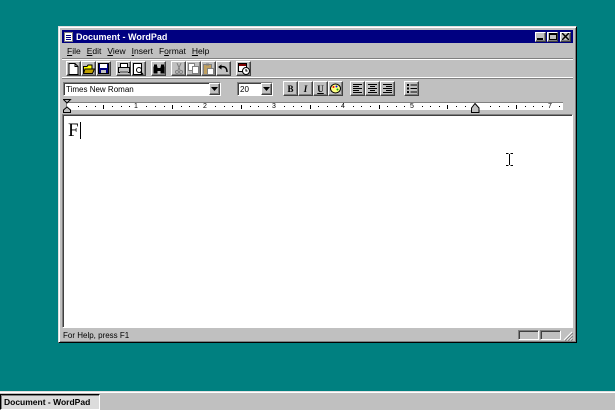 Image resolution: width=615 pixels, height=410 pixels. What do you see at coordinates (290, 88) in the screenshot?
I see `bold-button: B` at bounding box center [290, 88].